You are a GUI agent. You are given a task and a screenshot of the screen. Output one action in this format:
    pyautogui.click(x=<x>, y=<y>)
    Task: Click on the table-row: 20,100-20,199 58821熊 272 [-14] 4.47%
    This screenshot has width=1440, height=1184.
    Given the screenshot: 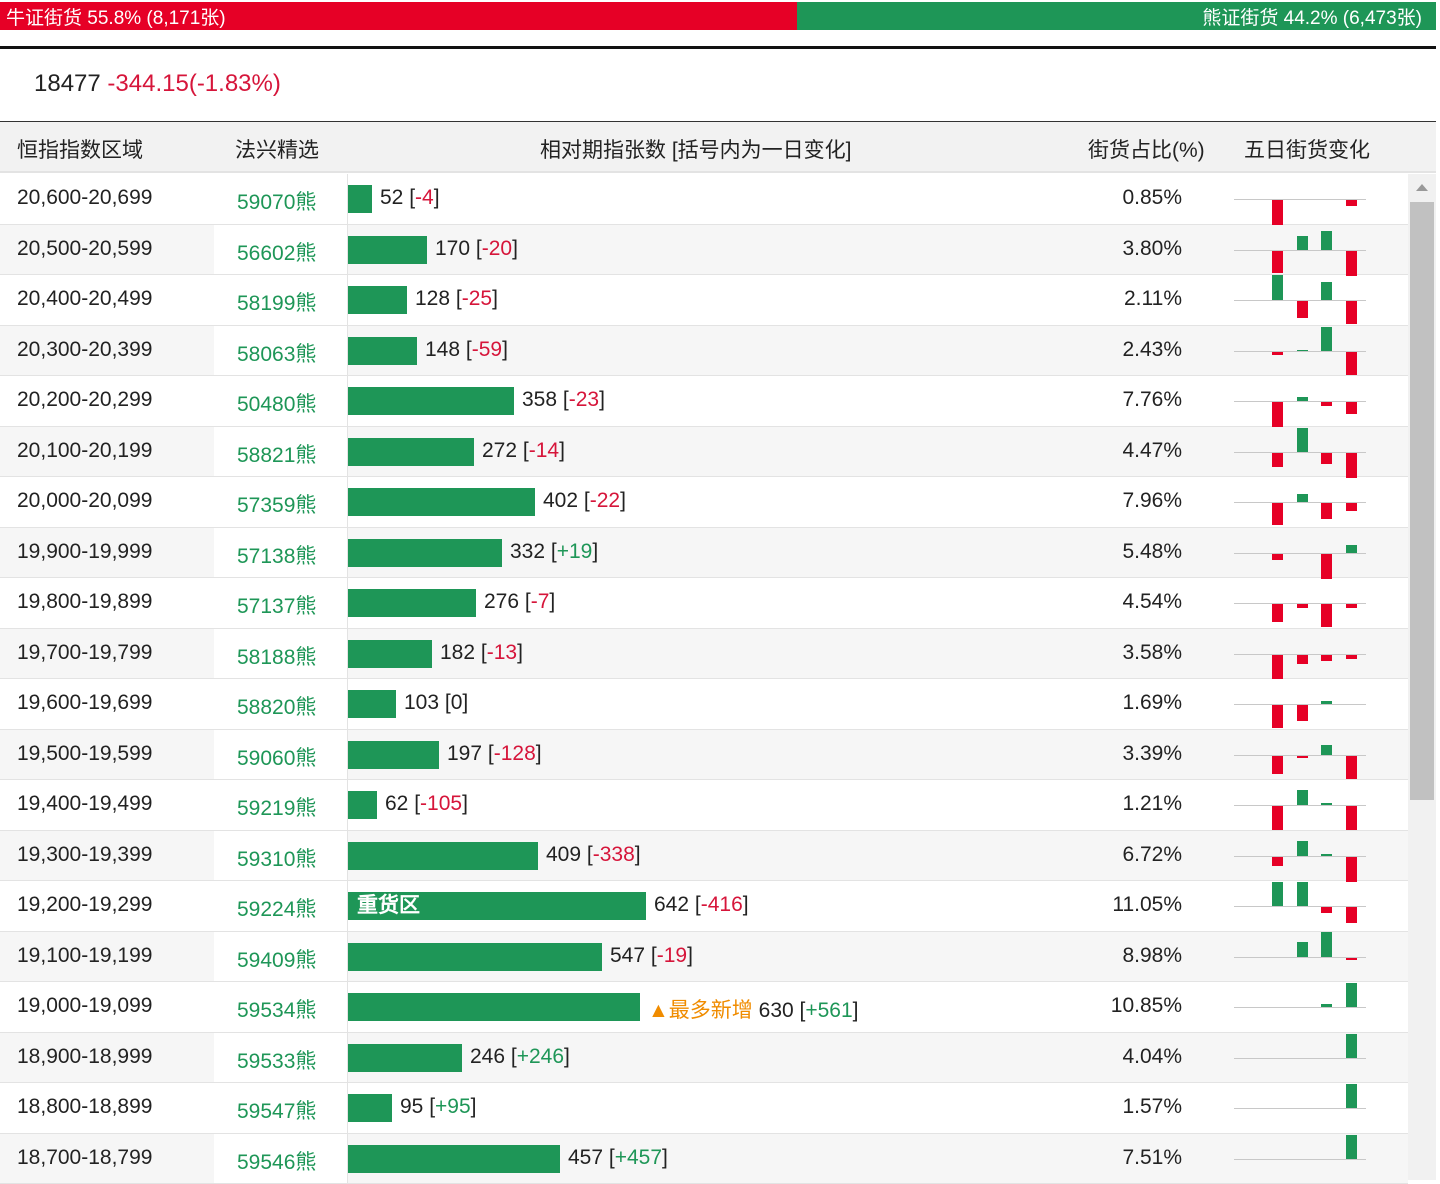 What is the action you would take?
    pyautogui.click(x=704, y=452)
    